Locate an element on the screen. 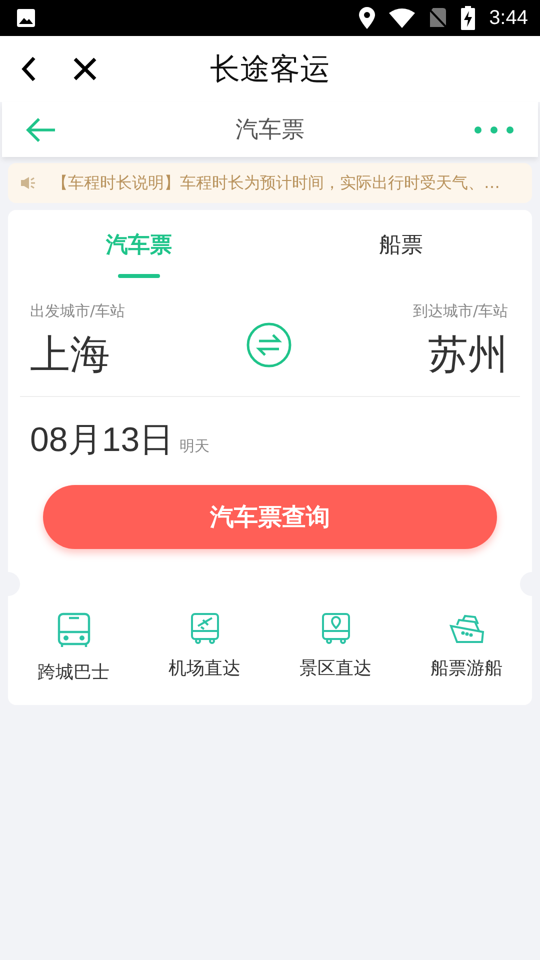 Image resolution: width=540 pixels, height=960 pixels. swap-button is located at coordinates (269, 345).